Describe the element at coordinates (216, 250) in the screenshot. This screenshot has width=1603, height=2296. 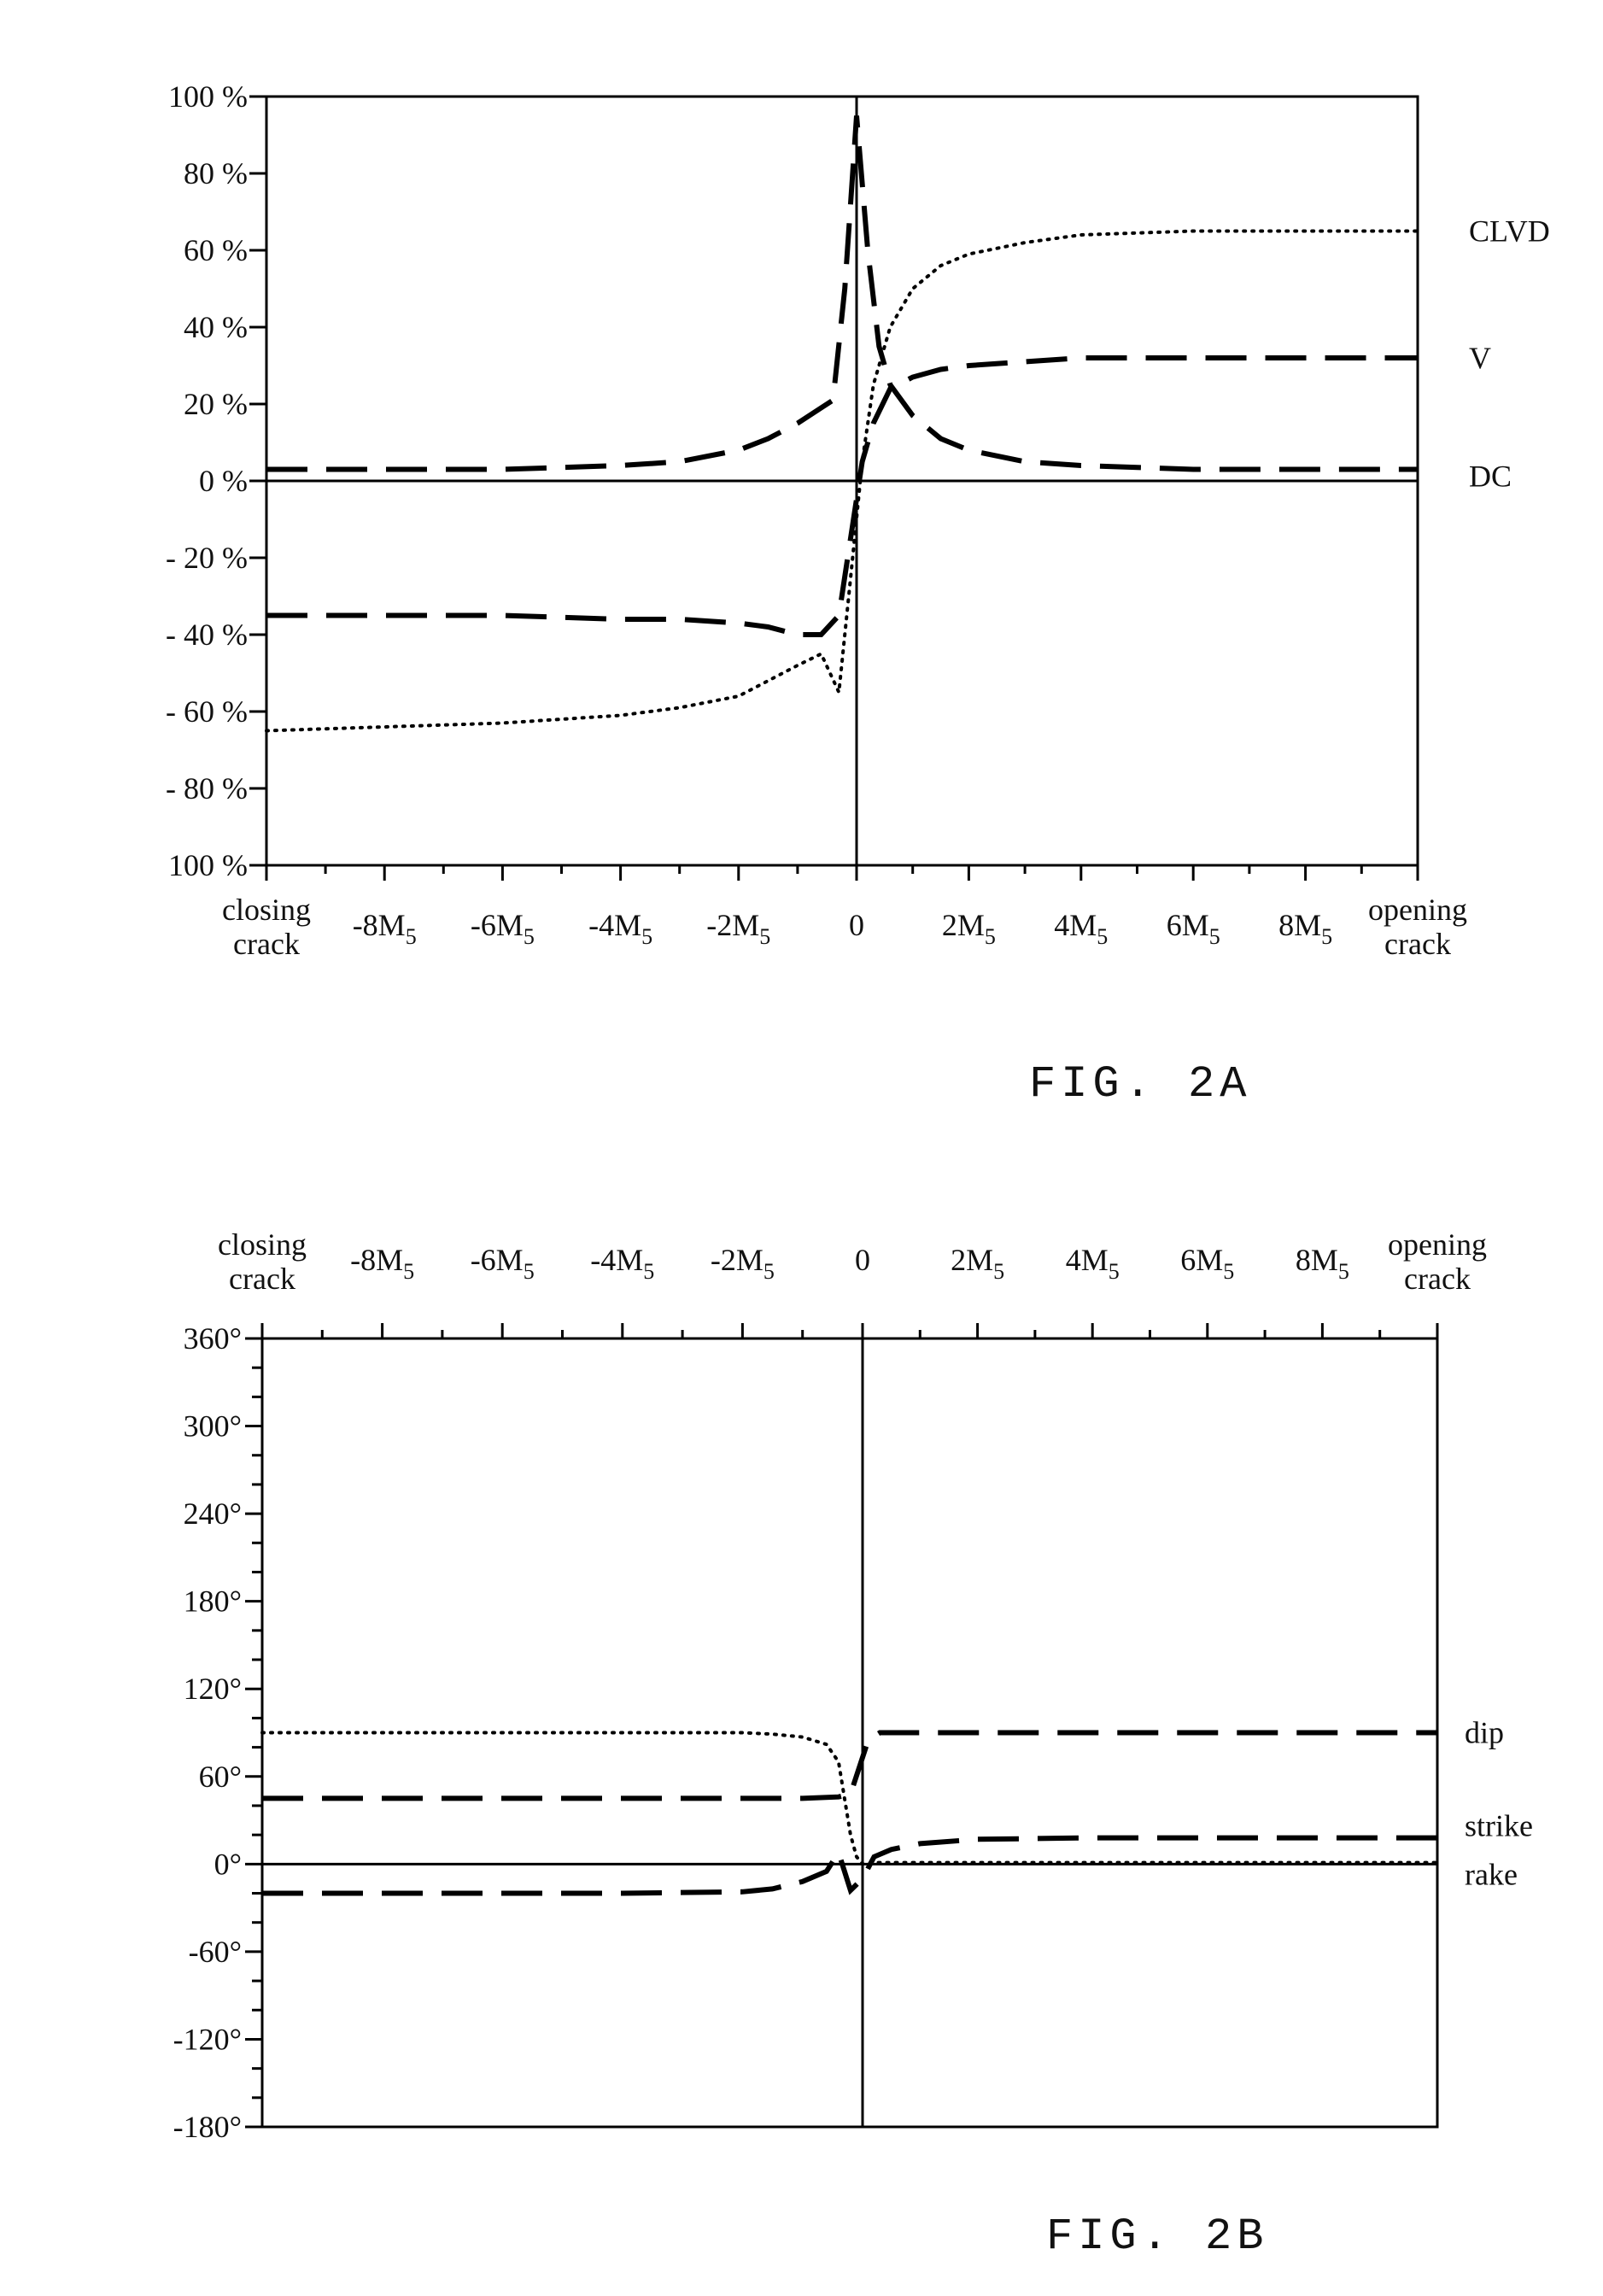
I see `y-tick-label: 60 %` at that location.